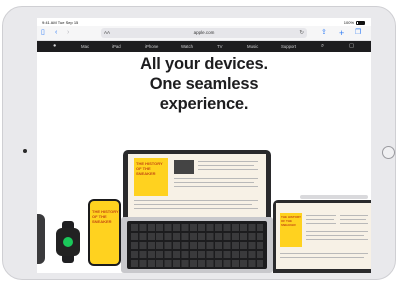  What do you see at coordinates (60, 22) in the screenshot?
I see `status-time-date: 9:41 AM Tue Sep 15` at bounding box center [60, 22].